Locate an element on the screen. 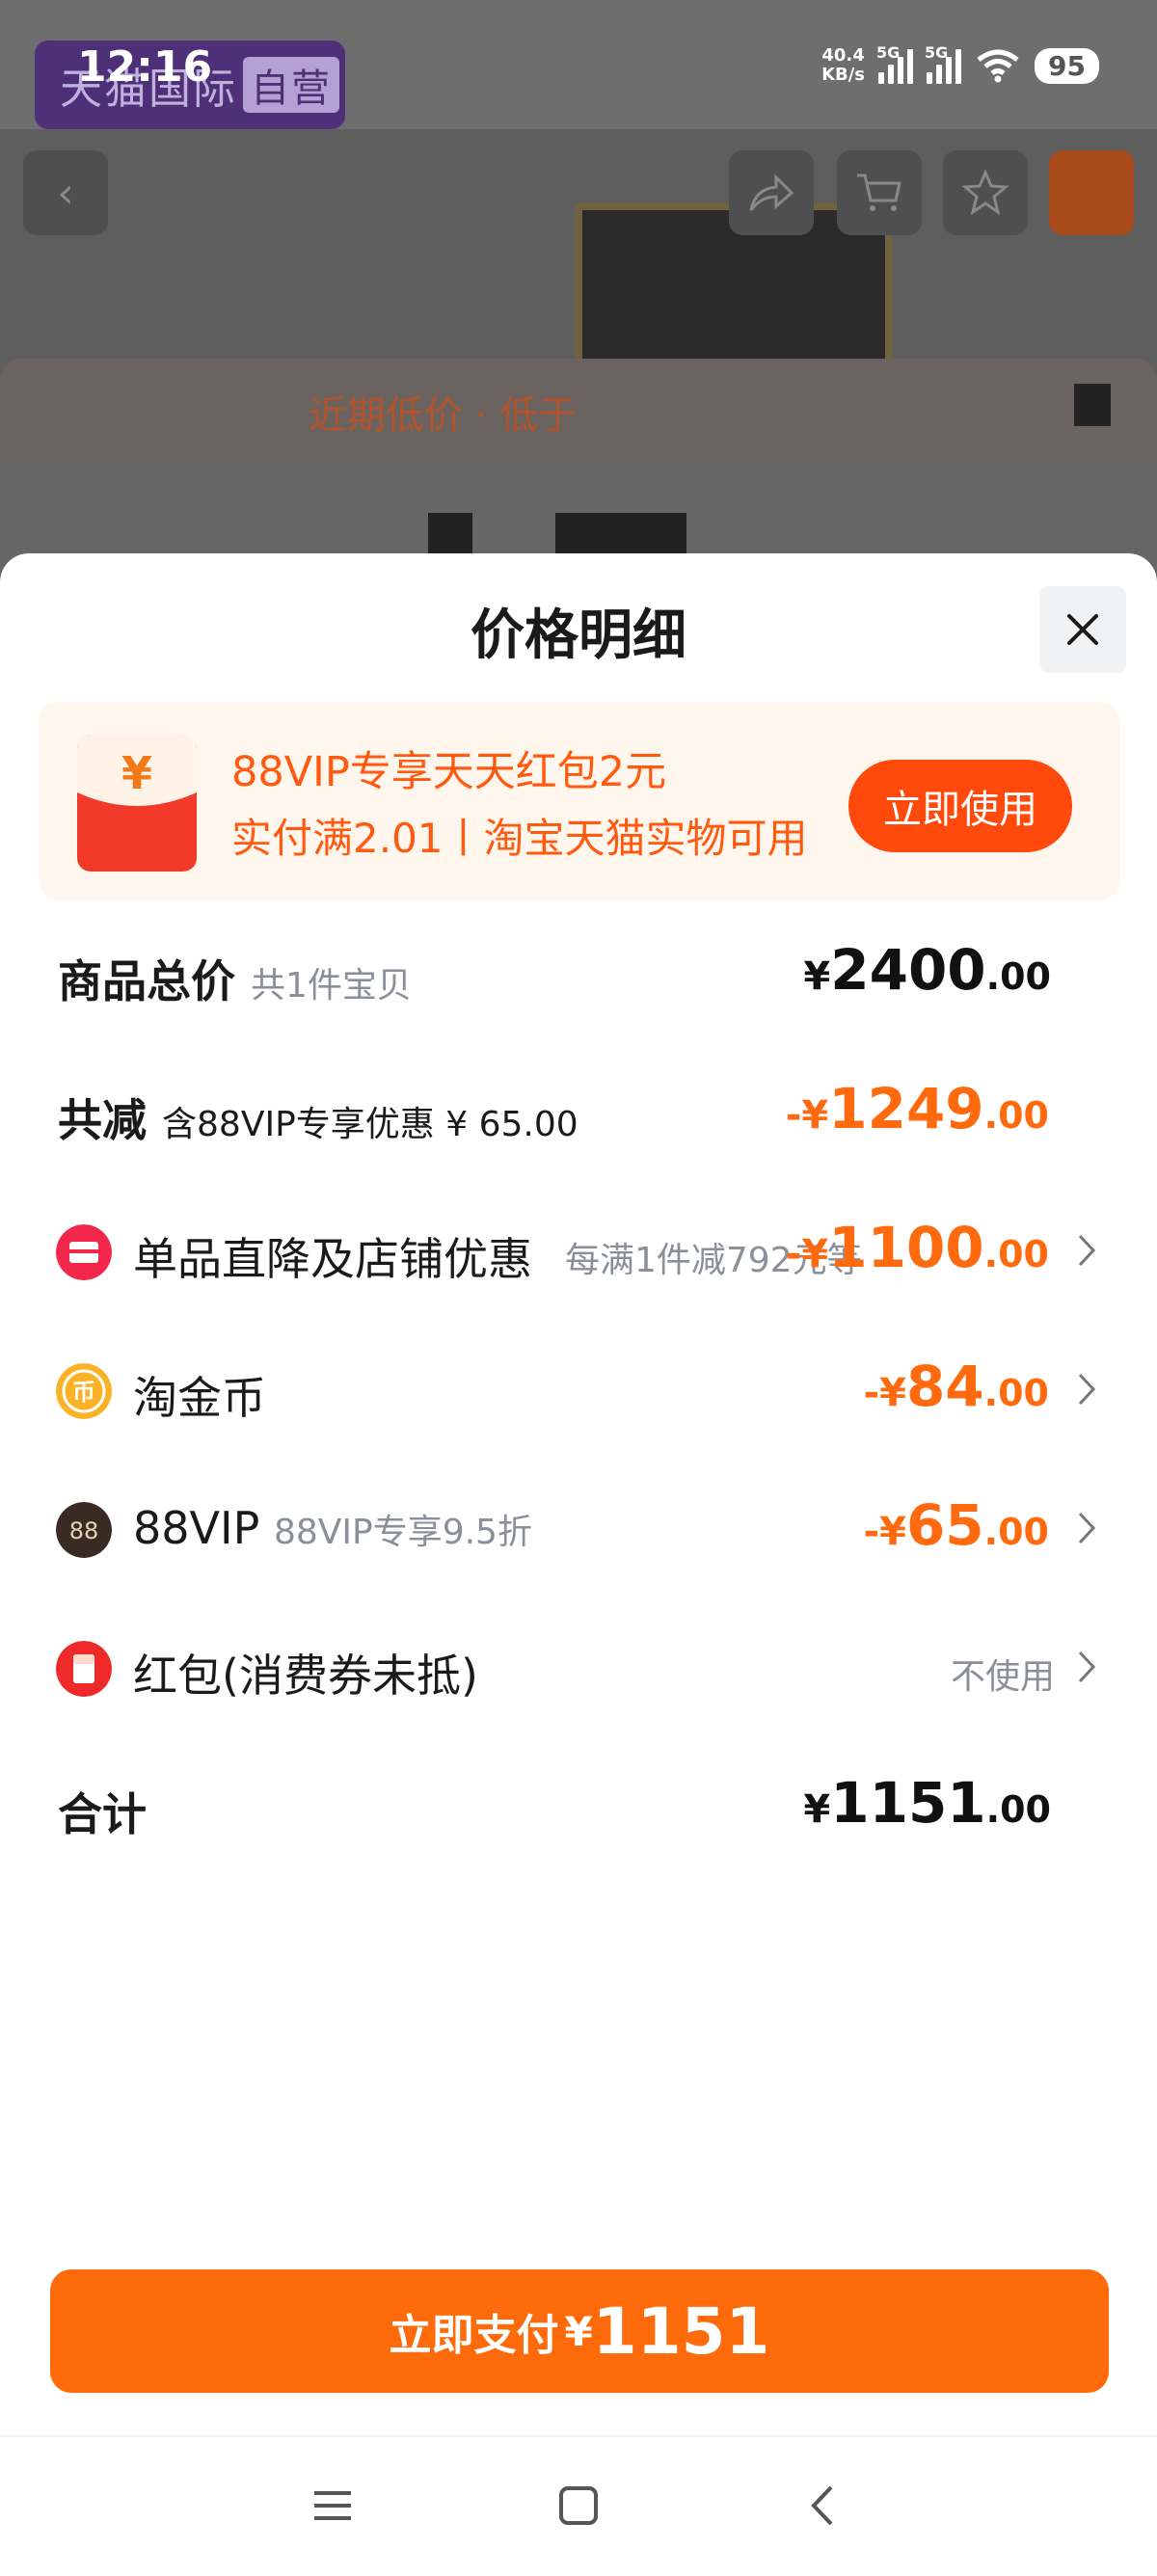  svg-text: 币 is located at coordinates (83, 1392).